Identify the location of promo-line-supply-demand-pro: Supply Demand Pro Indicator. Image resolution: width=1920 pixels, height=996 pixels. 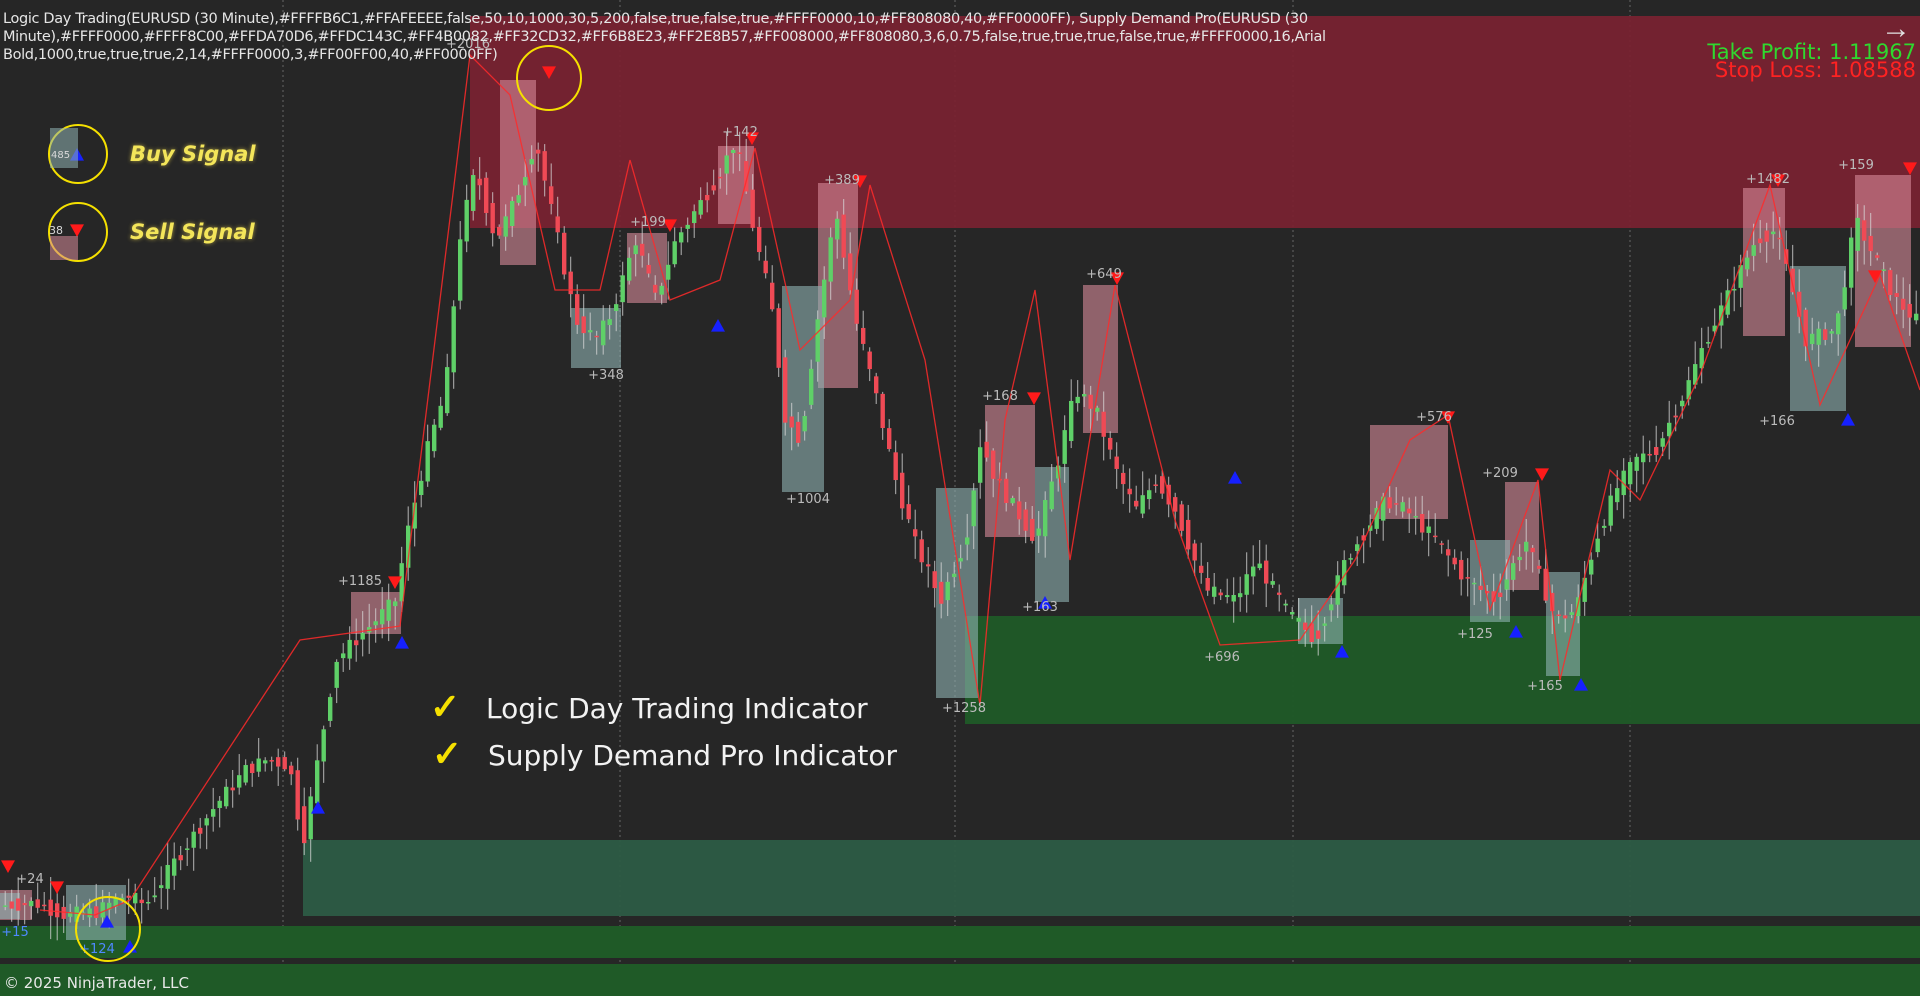
(693, 755).